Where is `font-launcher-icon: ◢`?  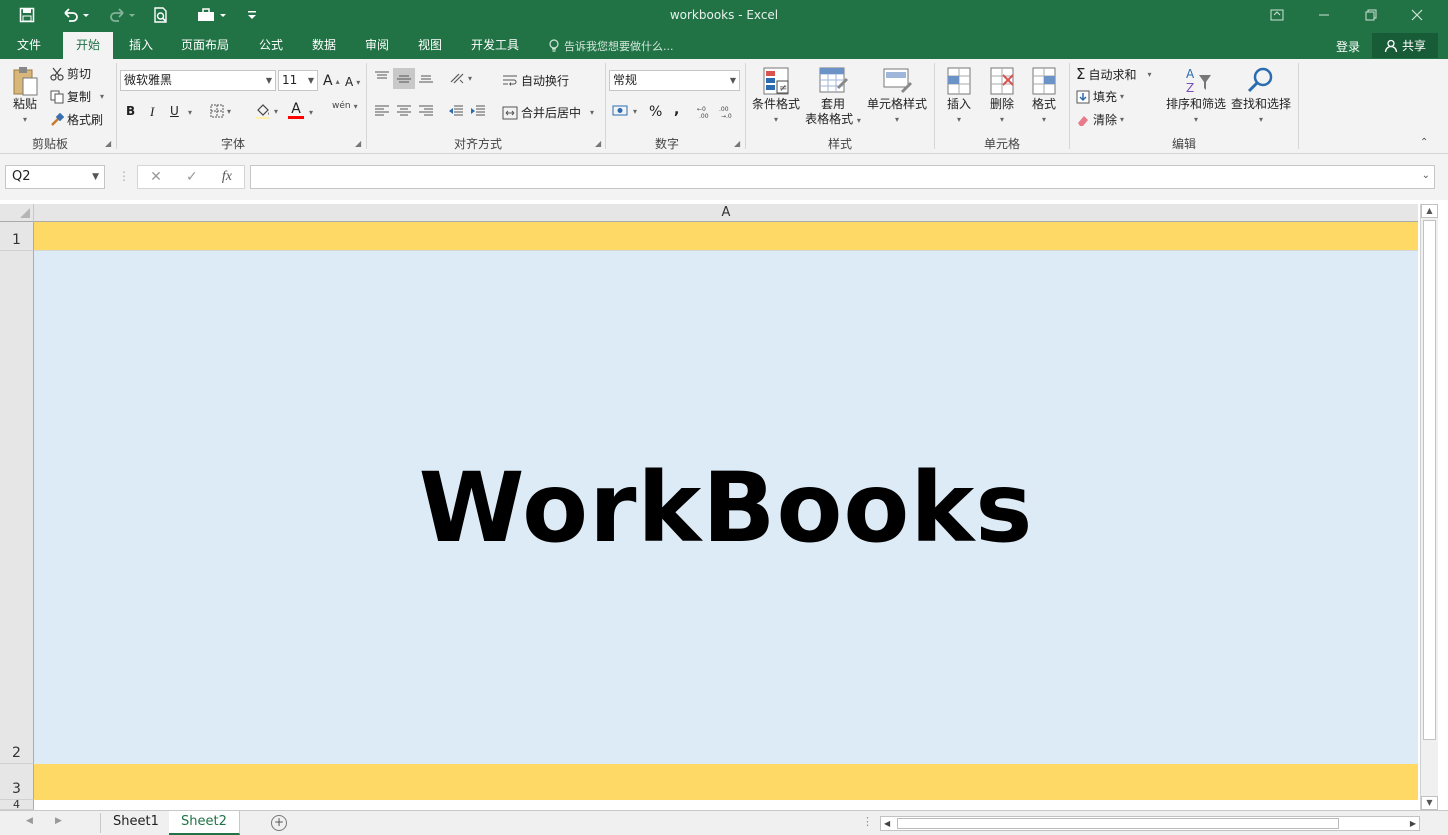
font-launcher-icon: ◢ is located at coordinates (358, 143).